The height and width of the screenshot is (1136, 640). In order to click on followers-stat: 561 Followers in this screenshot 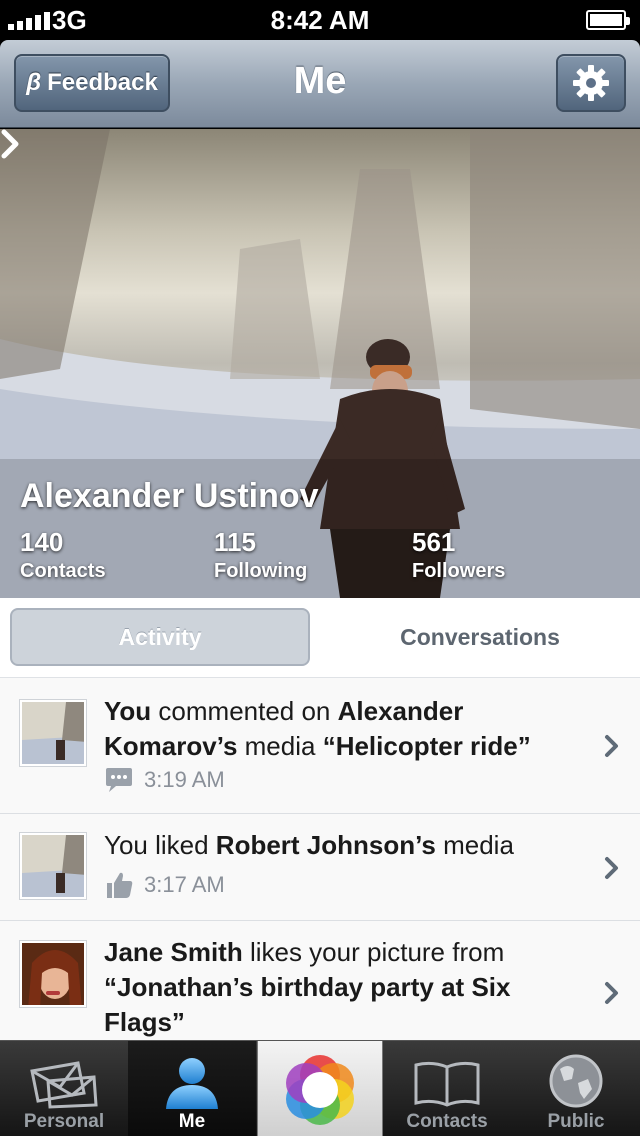, I will do `click(458, 555)`.